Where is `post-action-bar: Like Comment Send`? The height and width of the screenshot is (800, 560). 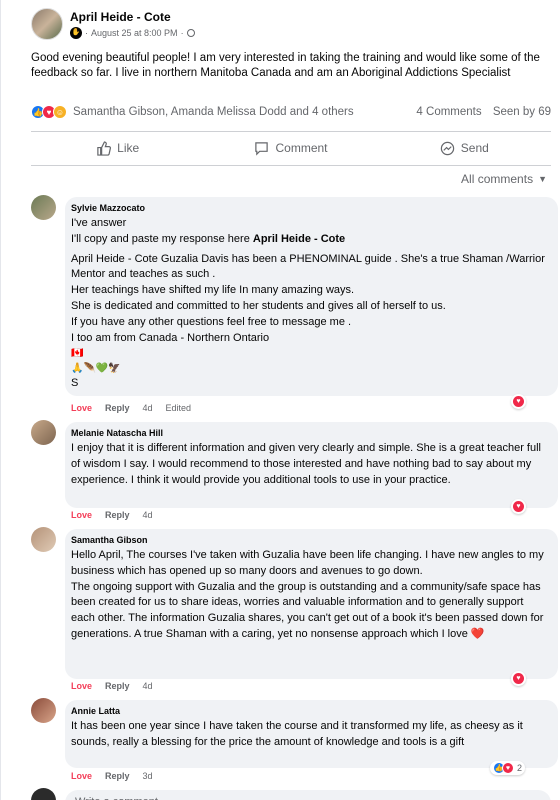
post-action-bar: Like Comment Send is located at coordinates (291, 148).